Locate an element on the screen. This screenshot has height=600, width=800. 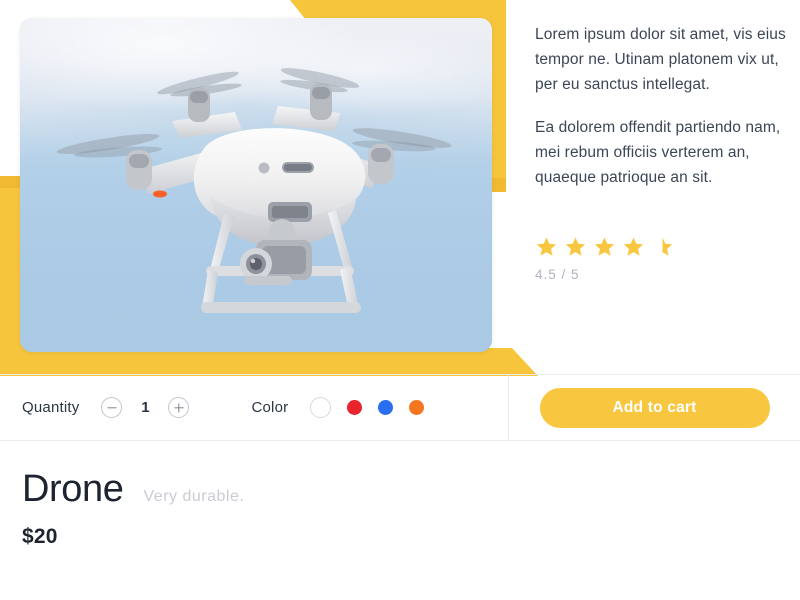
product-price: $20 is located at coordinates (40, 536).